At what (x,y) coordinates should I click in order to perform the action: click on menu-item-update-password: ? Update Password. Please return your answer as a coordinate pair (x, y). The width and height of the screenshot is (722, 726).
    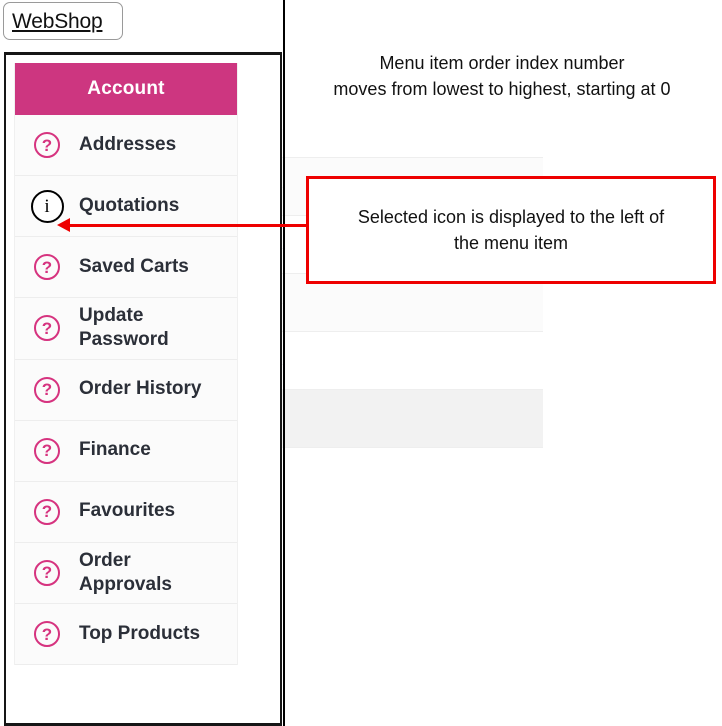
    Looking at the image, I should click on (126, 329).